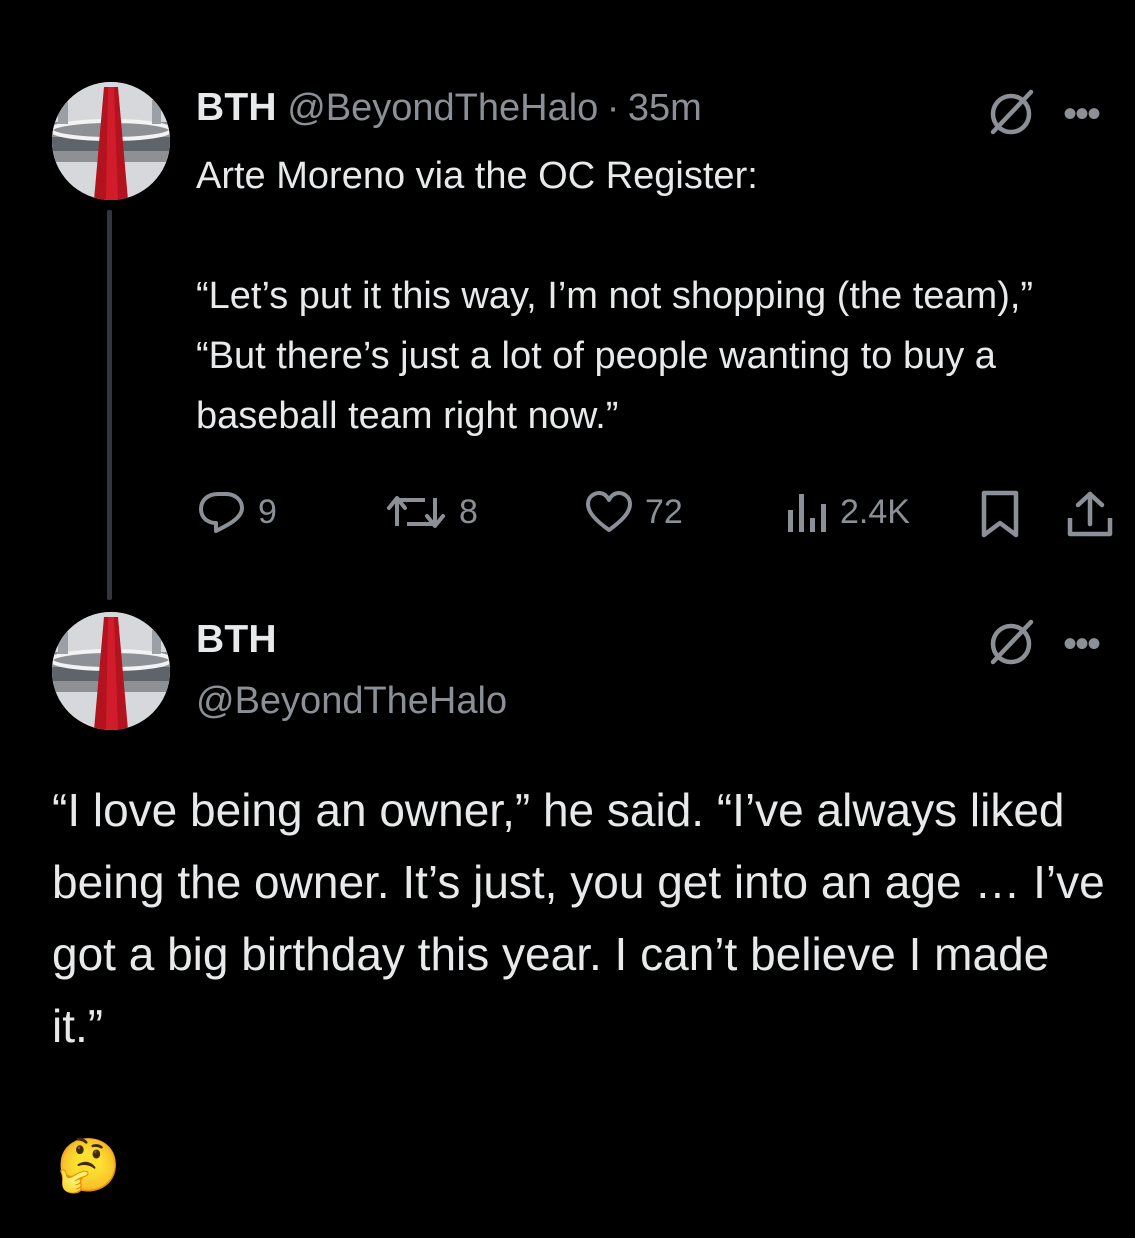 The height and width of the screenshot is (1238, 1135). I want to click on reply-count: 9, so click(267, 511).